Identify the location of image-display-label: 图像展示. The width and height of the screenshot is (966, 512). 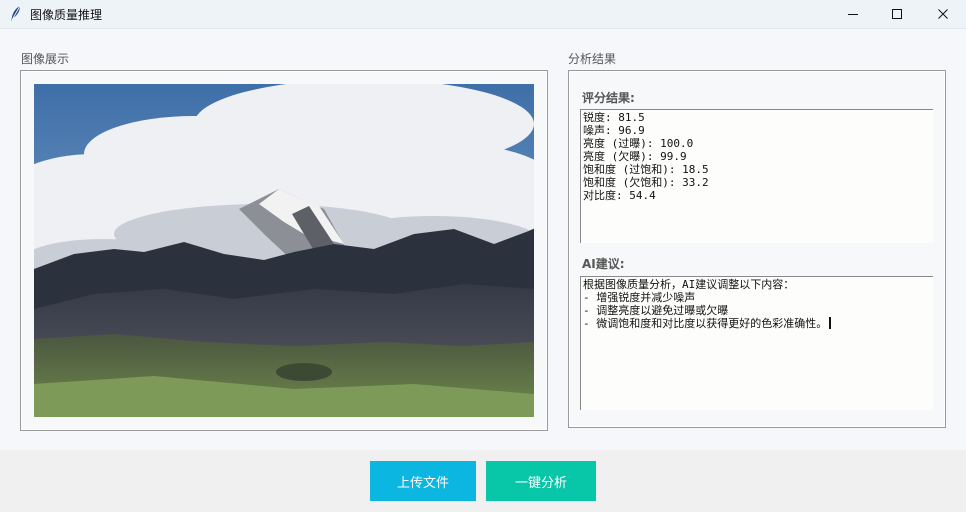
(45, 59).